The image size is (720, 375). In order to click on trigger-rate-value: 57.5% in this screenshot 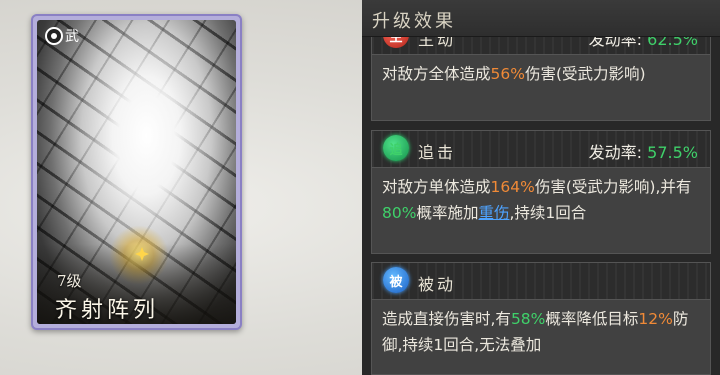, I will do `click(672, 152)`.